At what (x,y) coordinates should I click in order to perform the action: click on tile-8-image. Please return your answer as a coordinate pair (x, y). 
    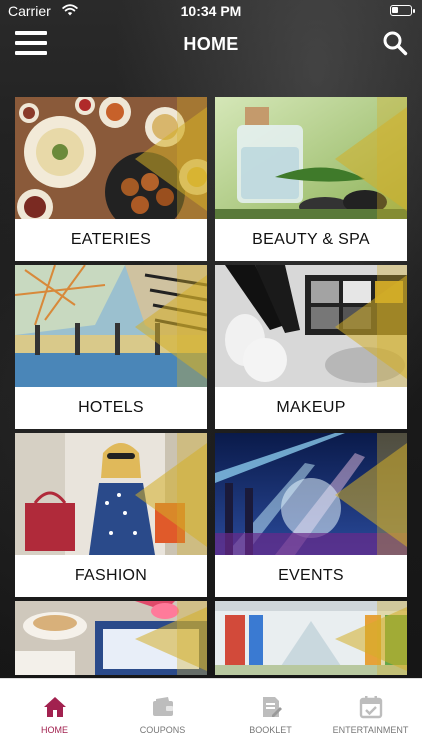
    Looking at the image, I should click on (311, 638).